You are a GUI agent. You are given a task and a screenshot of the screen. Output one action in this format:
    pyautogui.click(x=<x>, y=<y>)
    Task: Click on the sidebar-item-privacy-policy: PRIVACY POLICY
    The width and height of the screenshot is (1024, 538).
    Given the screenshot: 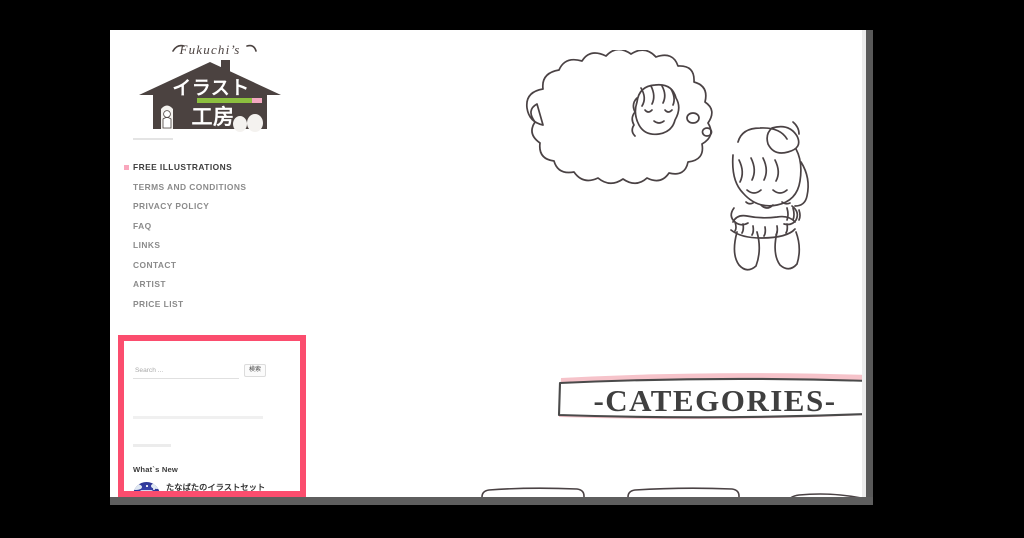 What is the action you would take?
    pyautogui.click(x=212, y=207)
    